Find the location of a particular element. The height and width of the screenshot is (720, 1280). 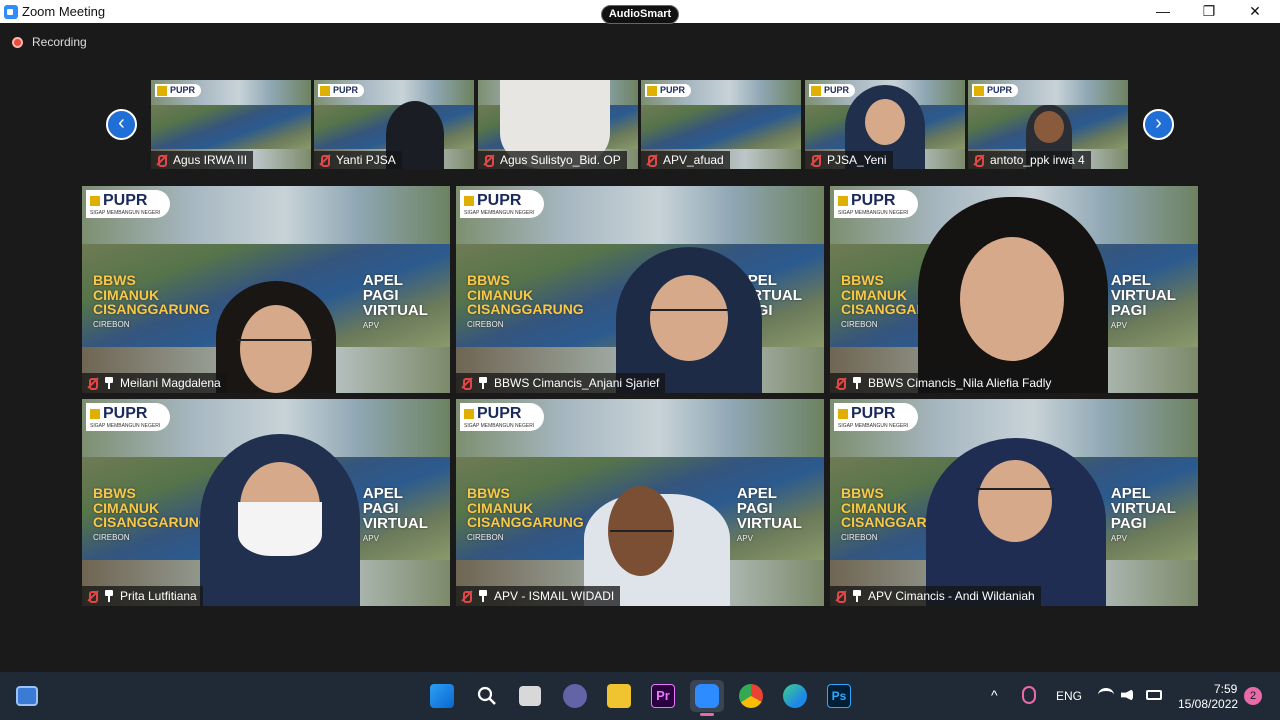

taskbar is located at coordinates (640, 696).